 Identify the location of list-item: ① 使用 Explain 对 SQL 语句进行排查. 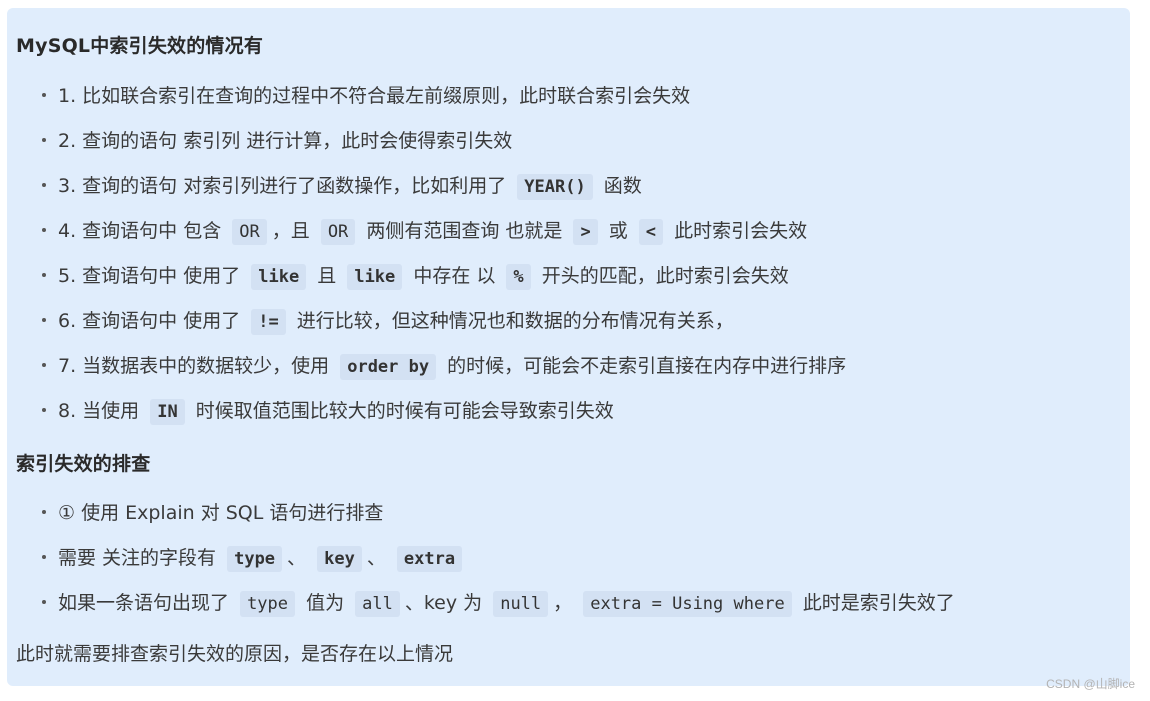
(212, 511).